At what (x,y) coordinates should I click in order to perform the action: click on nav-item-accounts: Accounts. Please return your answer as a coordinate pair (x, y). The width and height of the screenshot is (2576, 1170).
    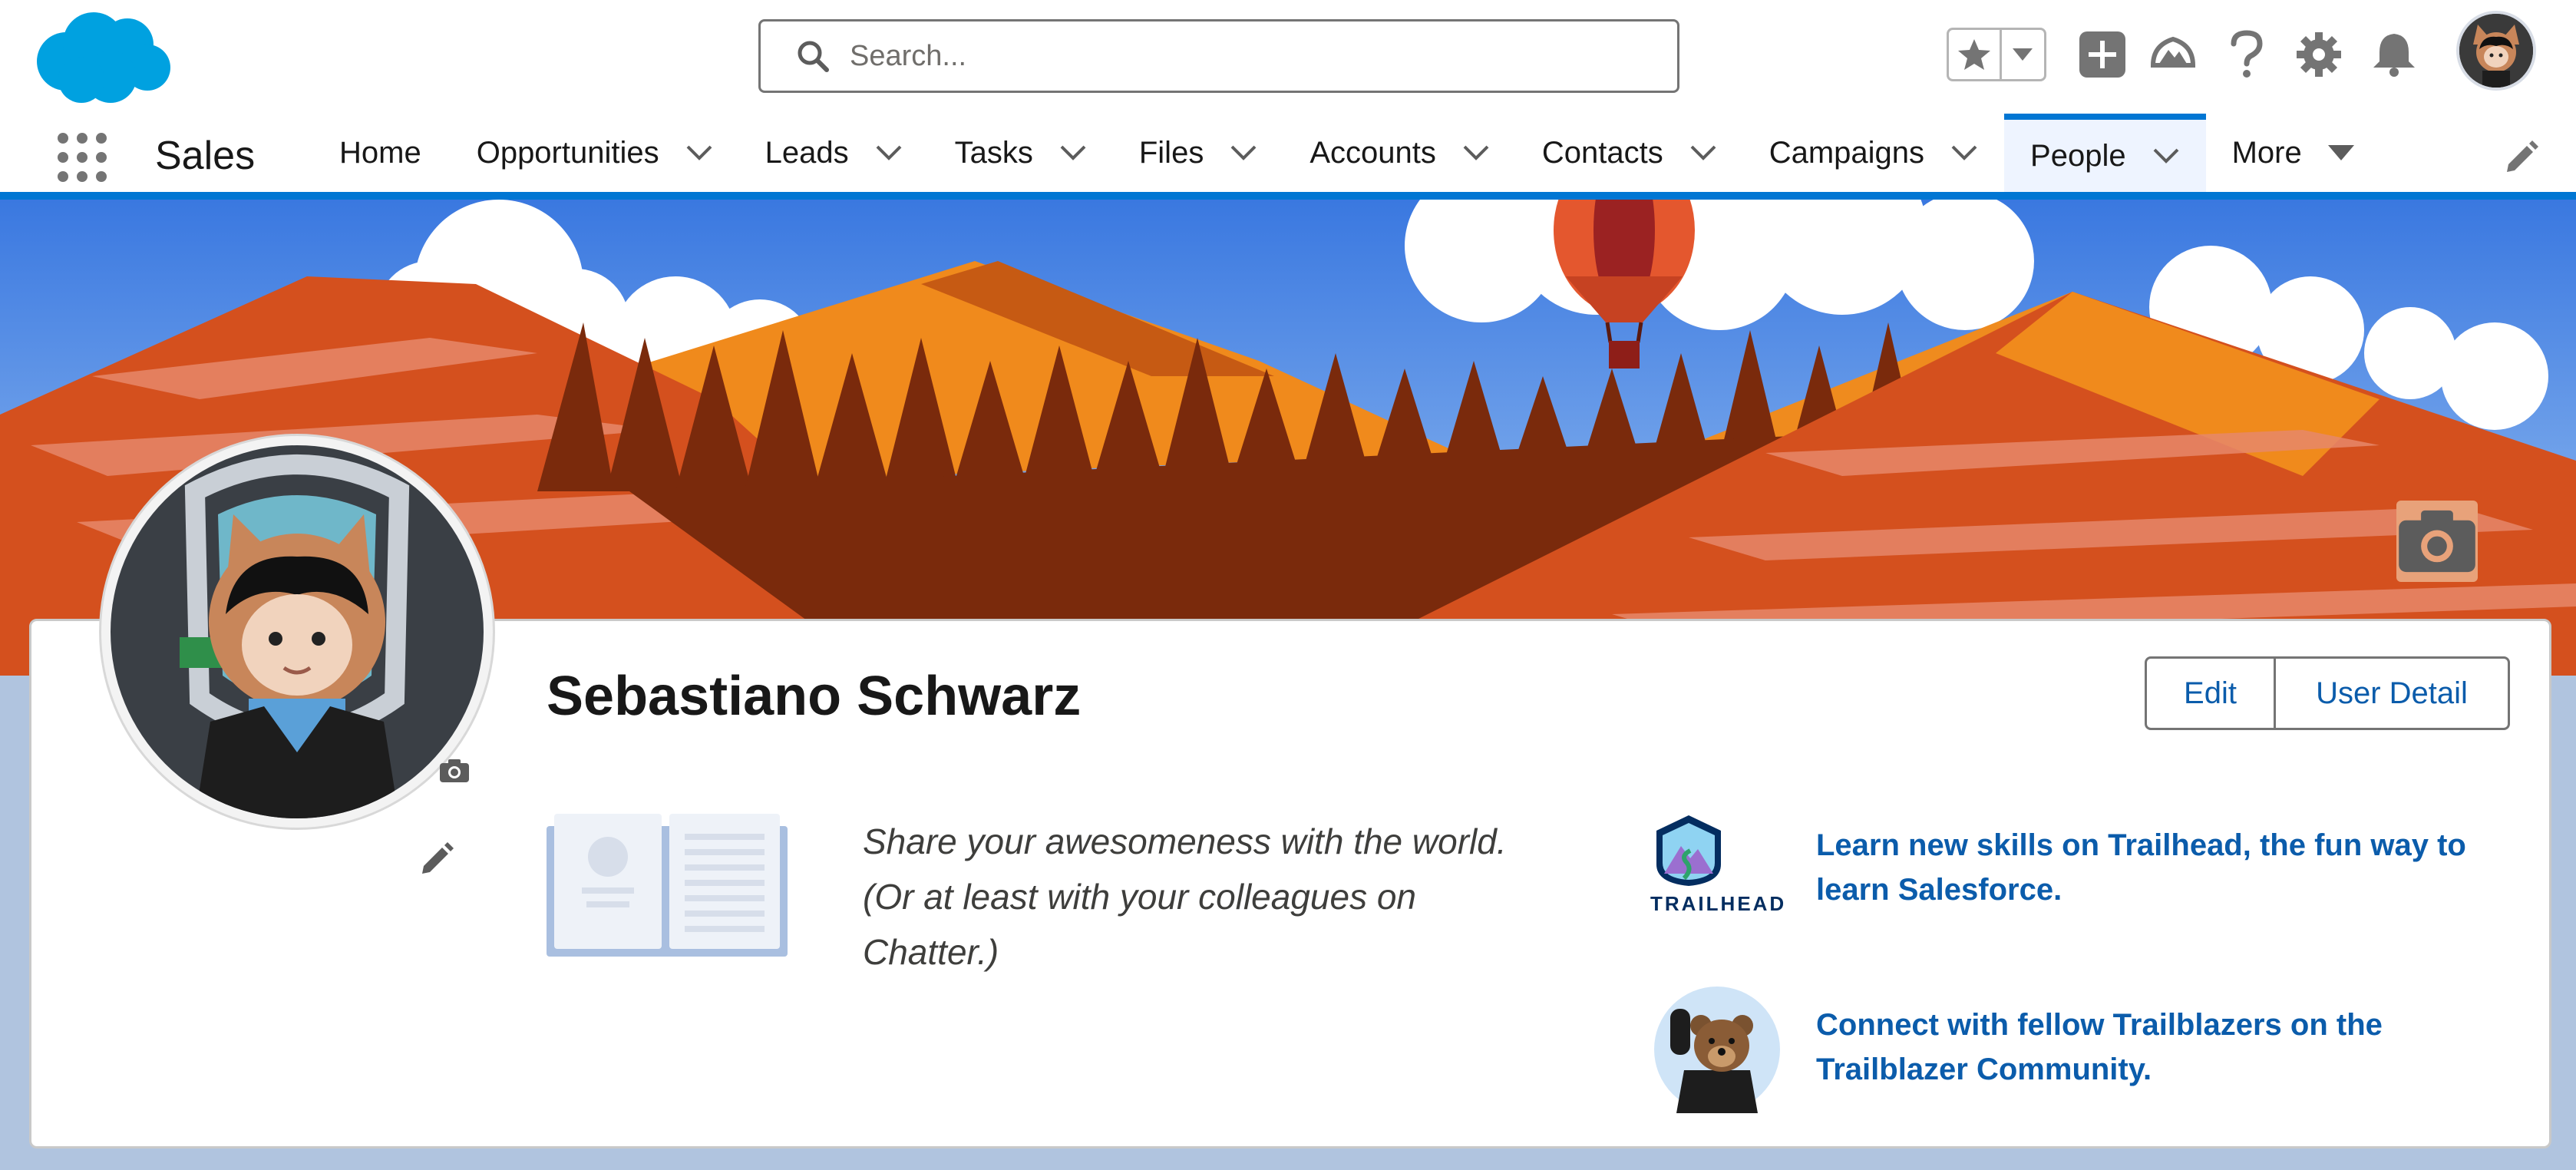
    Looking at the image, I should click on (1399, 153).